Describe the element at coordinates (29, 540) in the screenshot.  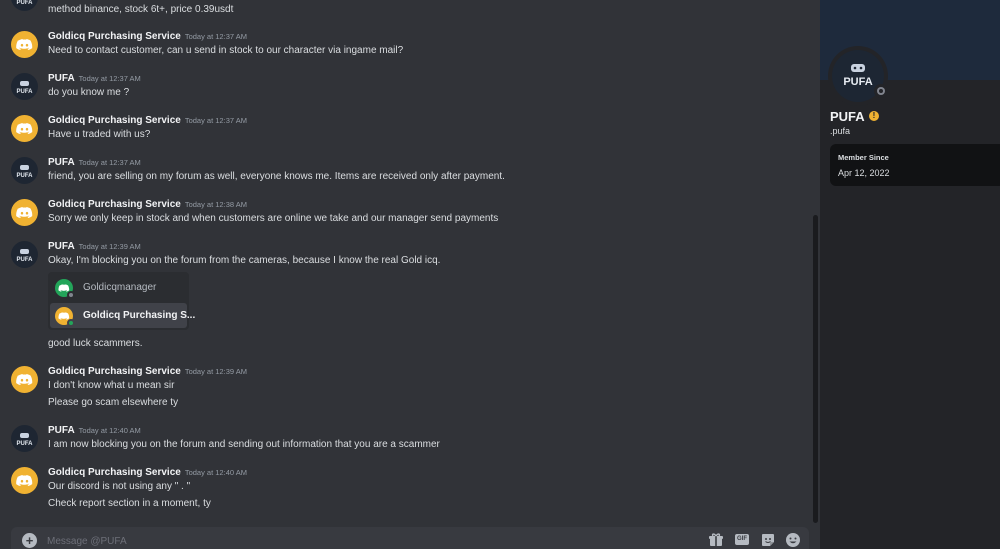
I see `add-circle-icon: +` at that location.